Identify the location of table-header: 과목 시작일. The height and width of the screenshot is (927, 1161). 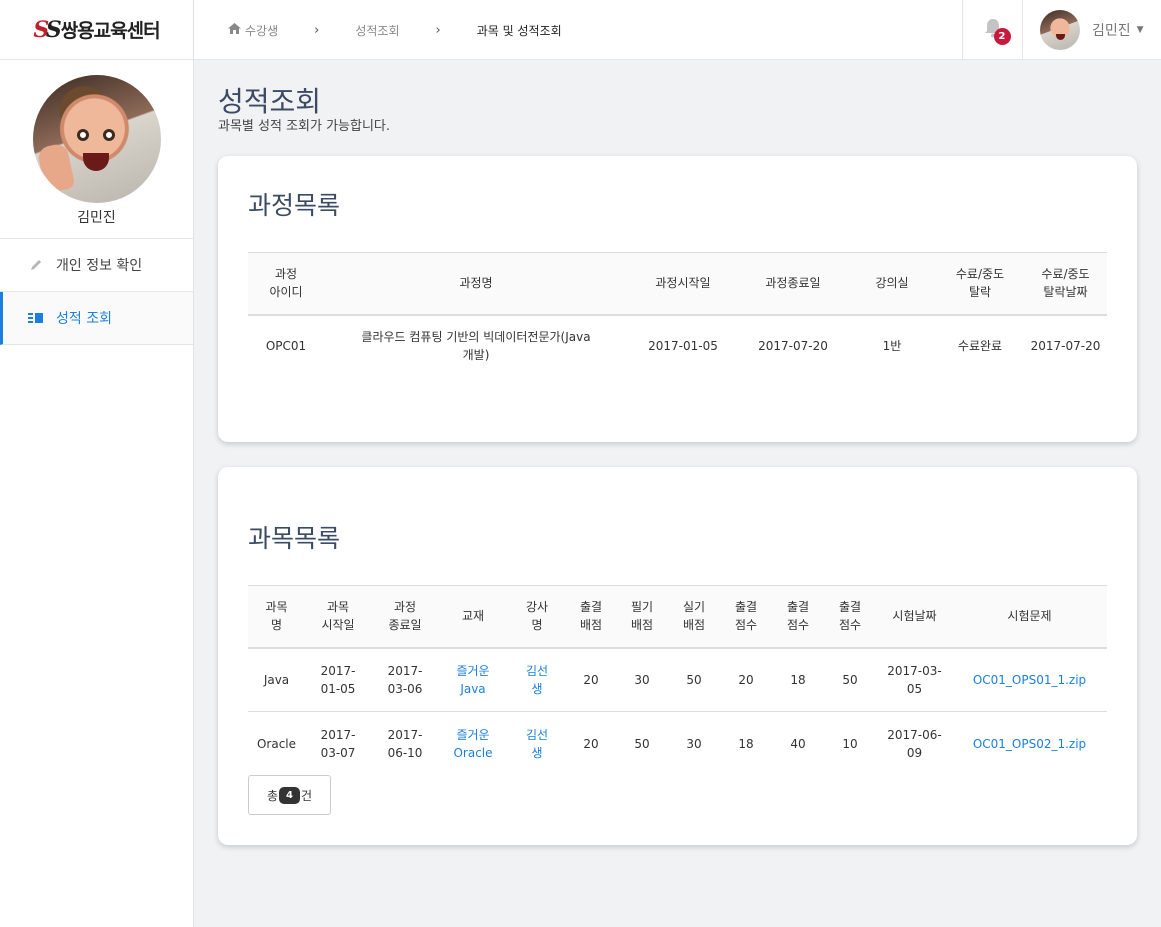
(338, 617).